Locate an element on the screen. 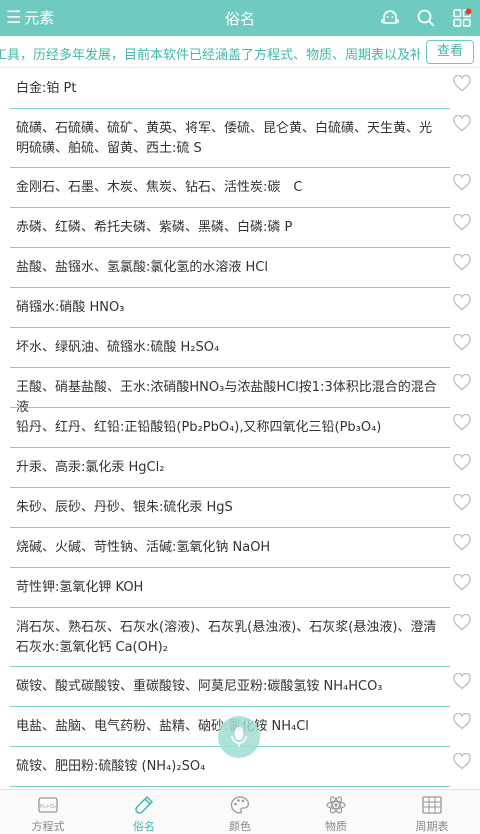 Image resolution: width=480 pixels, height=834 pixels. list-item: 烧碱、火碱、苛性钠、活碱:氢氧化钠 NaOH is located at coordinates (240, 548).